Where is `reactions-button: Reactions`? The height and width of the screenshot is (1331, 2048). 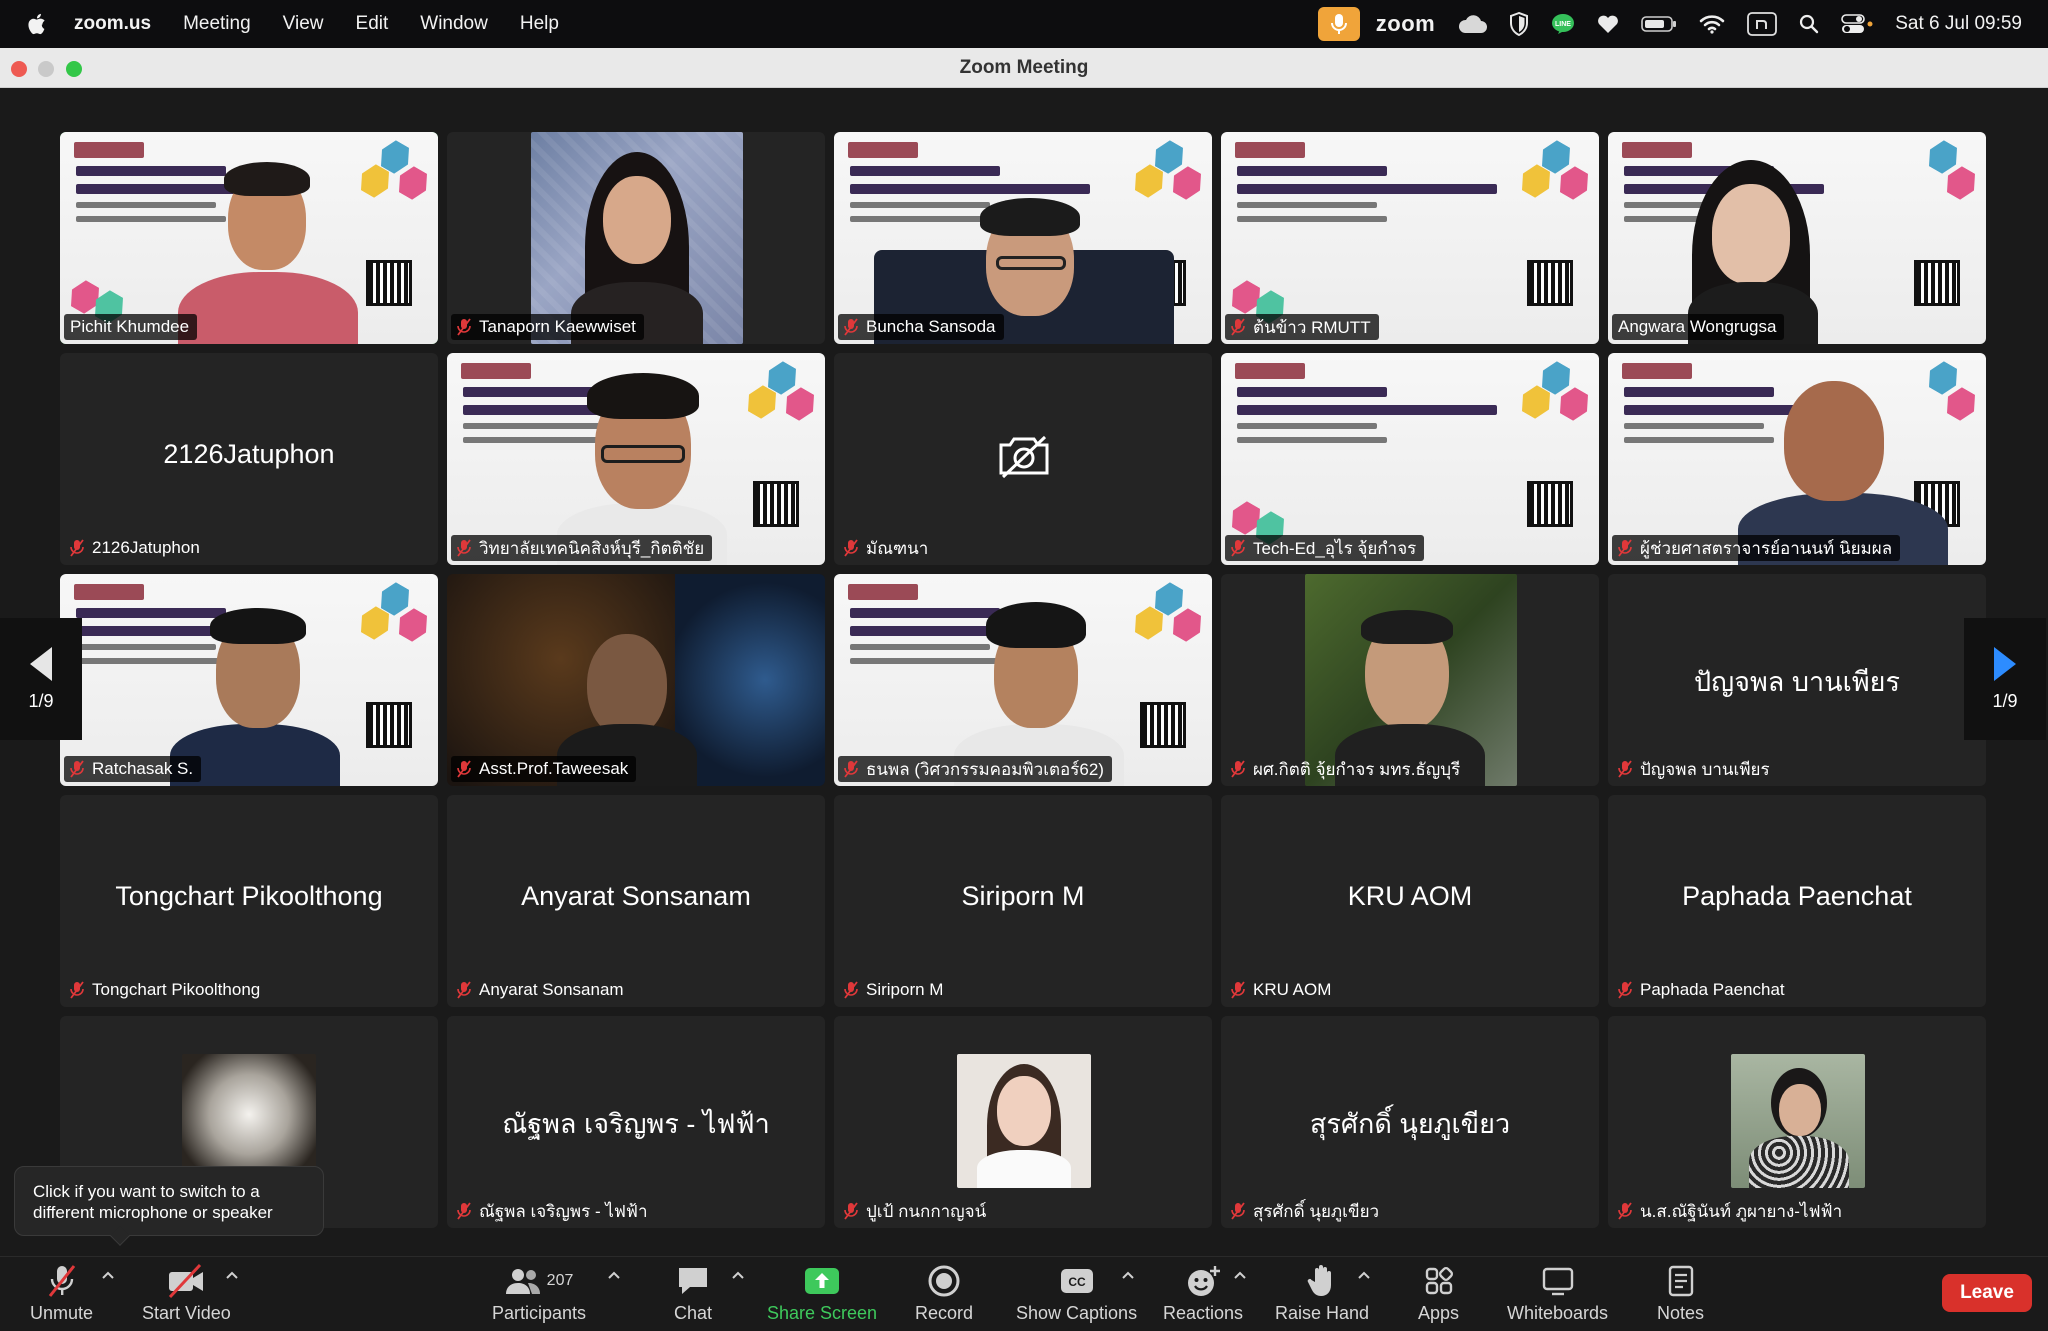
reactions-button: Reactions is located at coordinates (1203, 1293).